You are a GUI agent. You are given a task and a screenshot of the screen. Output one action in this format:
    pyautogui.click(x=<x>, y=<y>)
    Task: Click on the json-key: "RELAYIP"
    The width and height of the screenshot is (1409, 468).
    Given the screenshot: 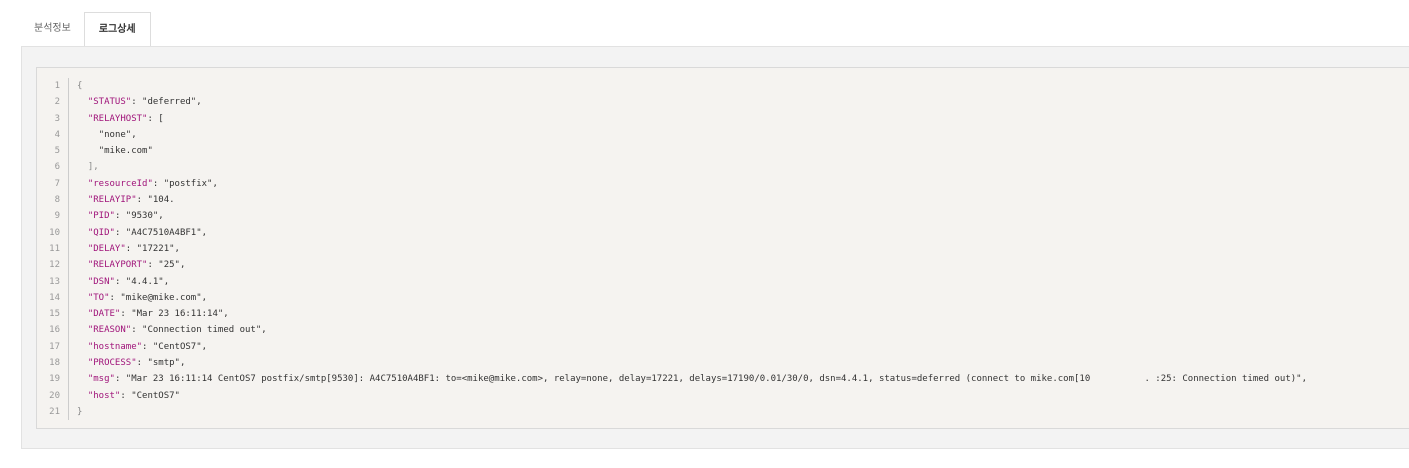 What is the action you would take?
    pyautogui.click(x=112, y=200)
    